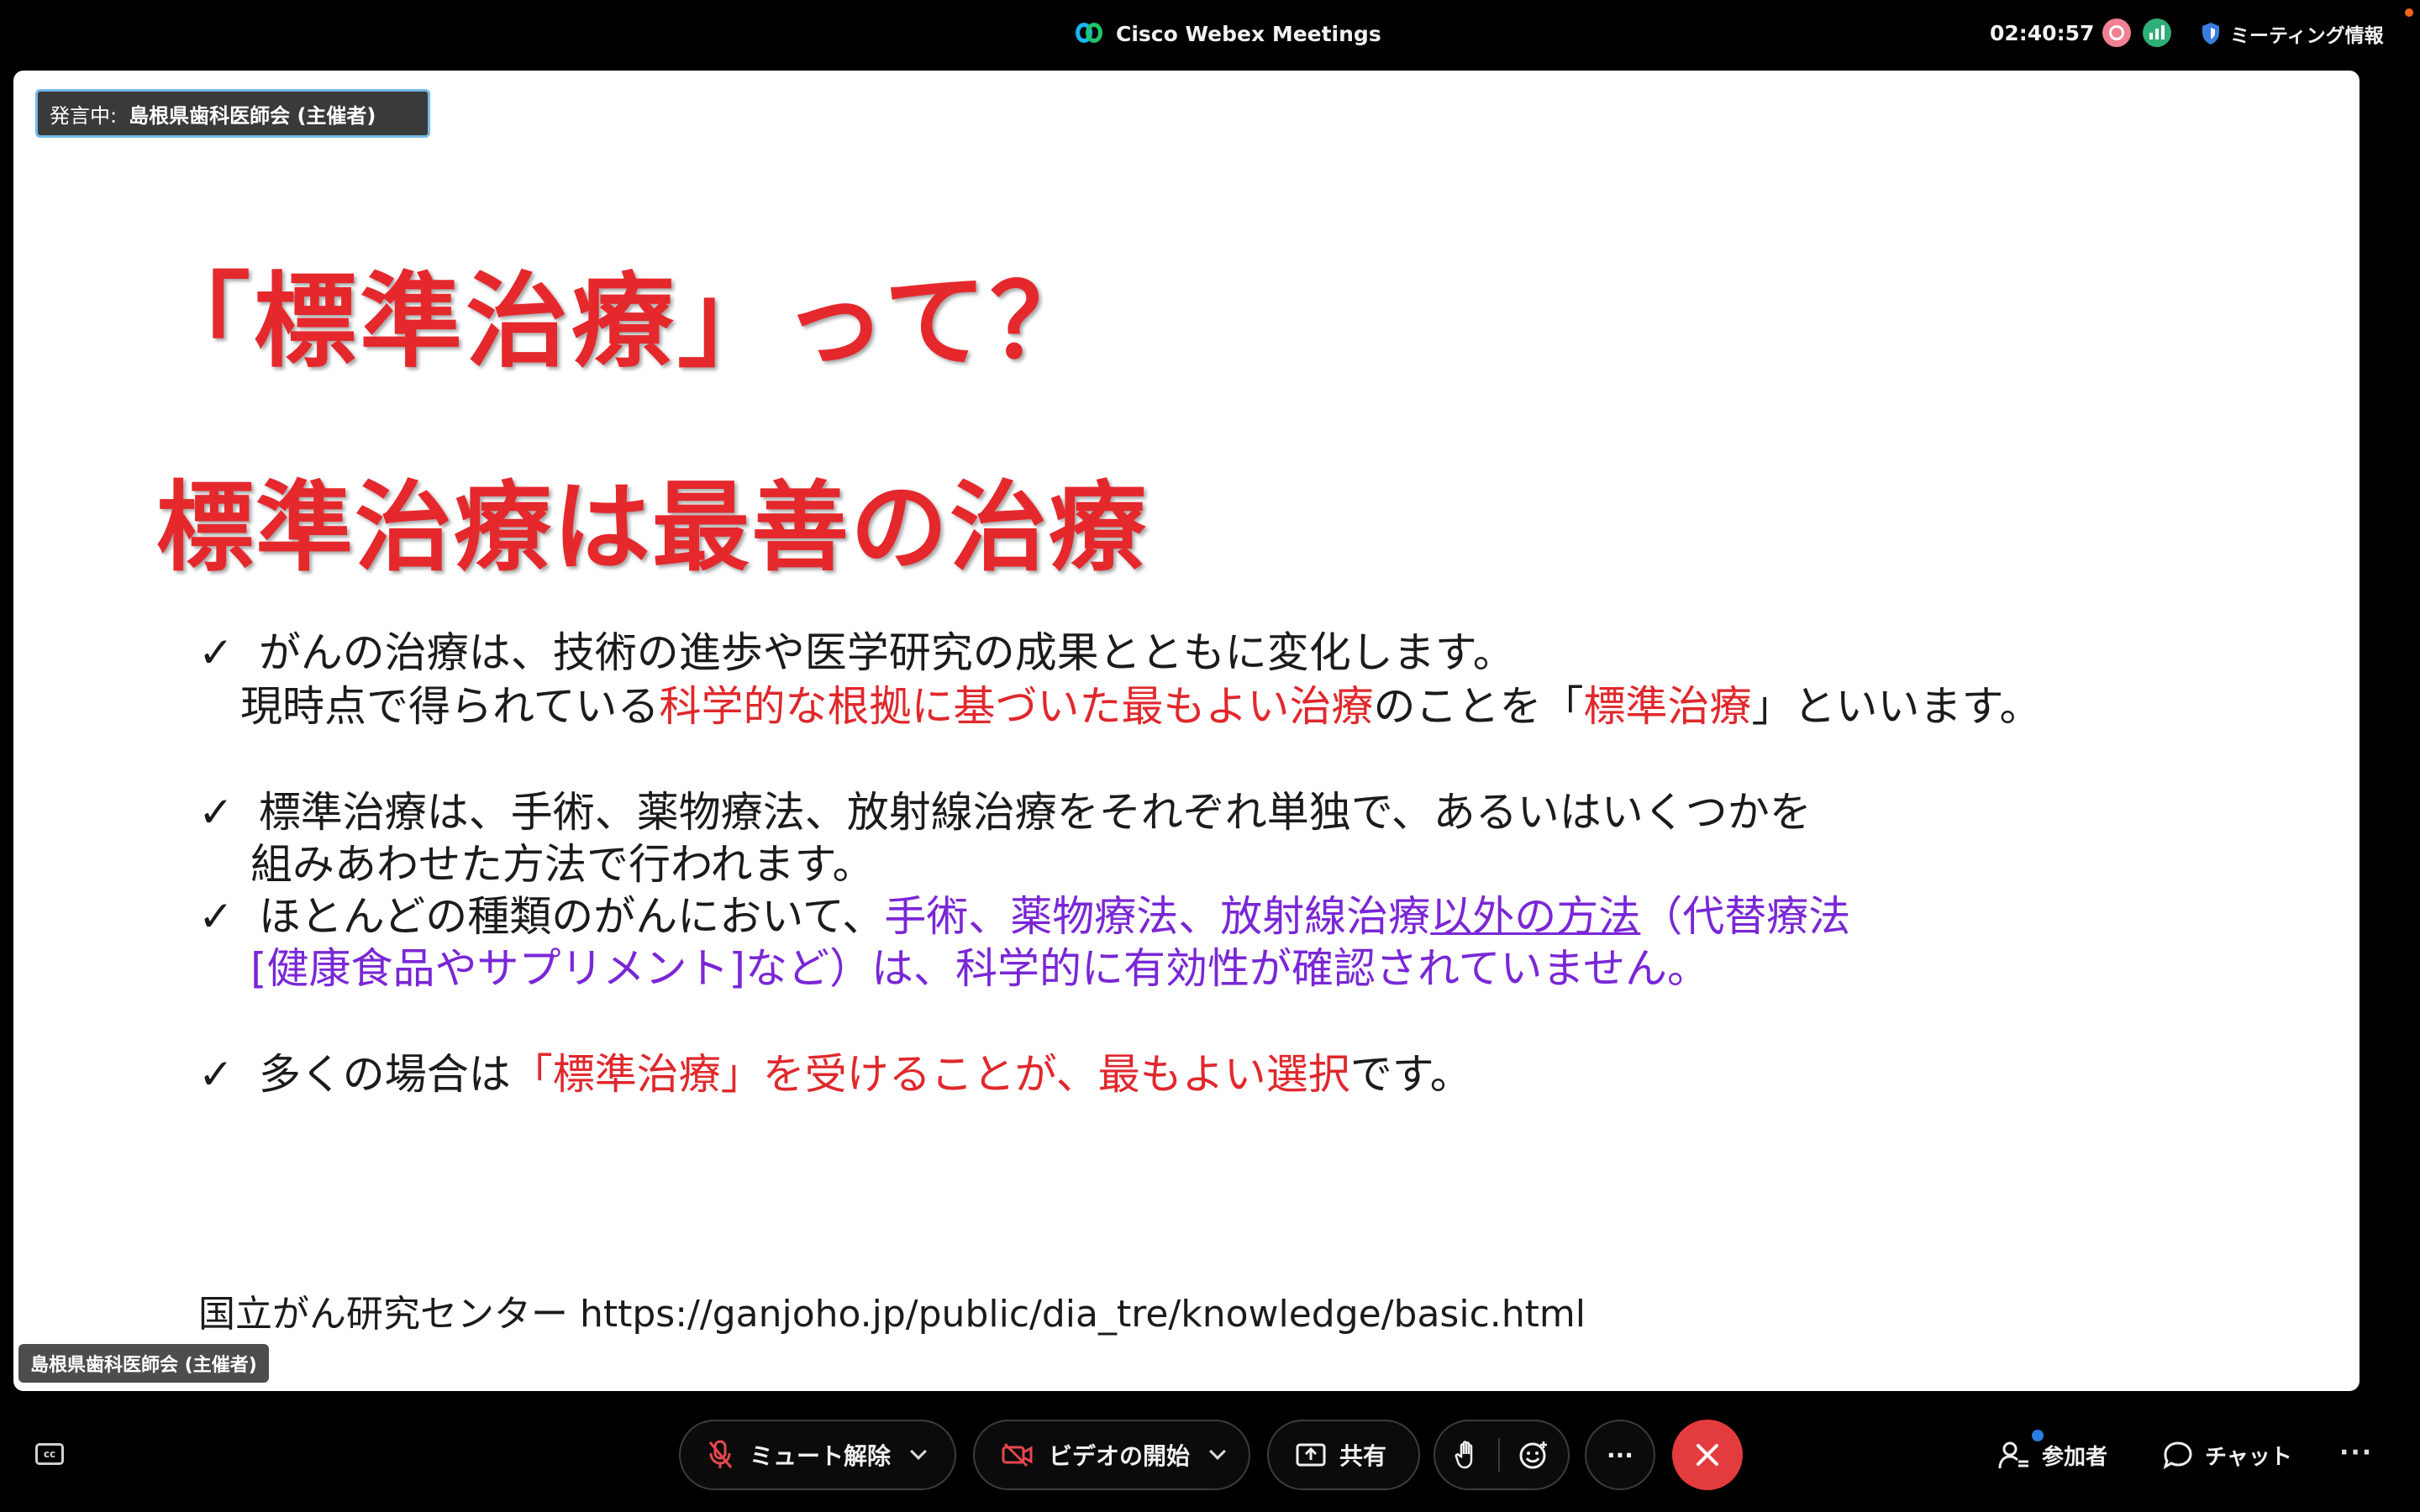  Describe the element at coordinates (1535, 916) in the screenshot. I see `bullet-3-underlined: 以外の方法` at that location.